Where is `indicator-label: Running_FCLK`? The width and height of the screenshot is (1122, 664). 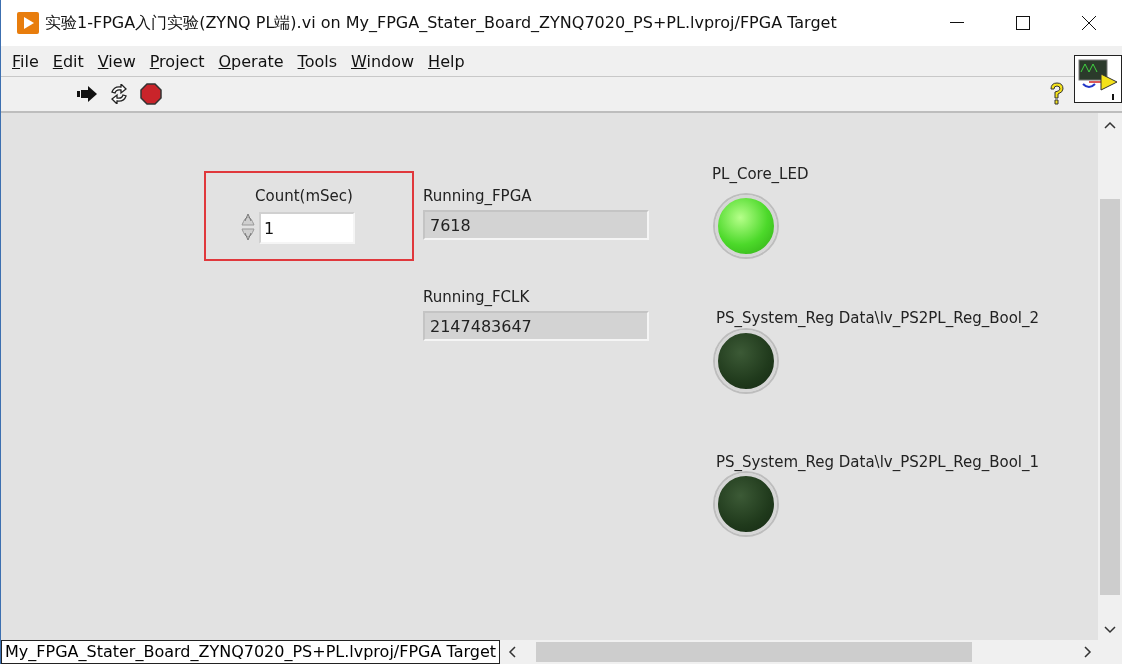
indicator-label: Running_FCLK is located at coordinates (476, 297).